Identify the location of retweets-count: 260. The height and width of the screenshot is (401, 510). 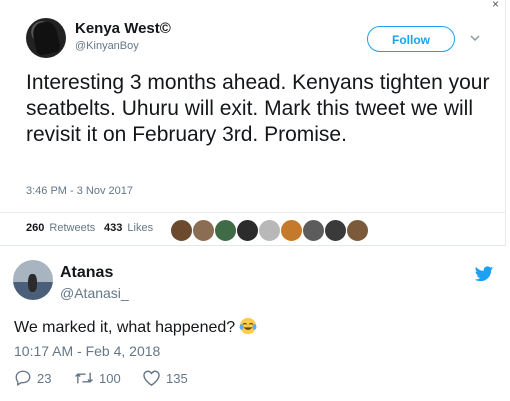
(35, 228).